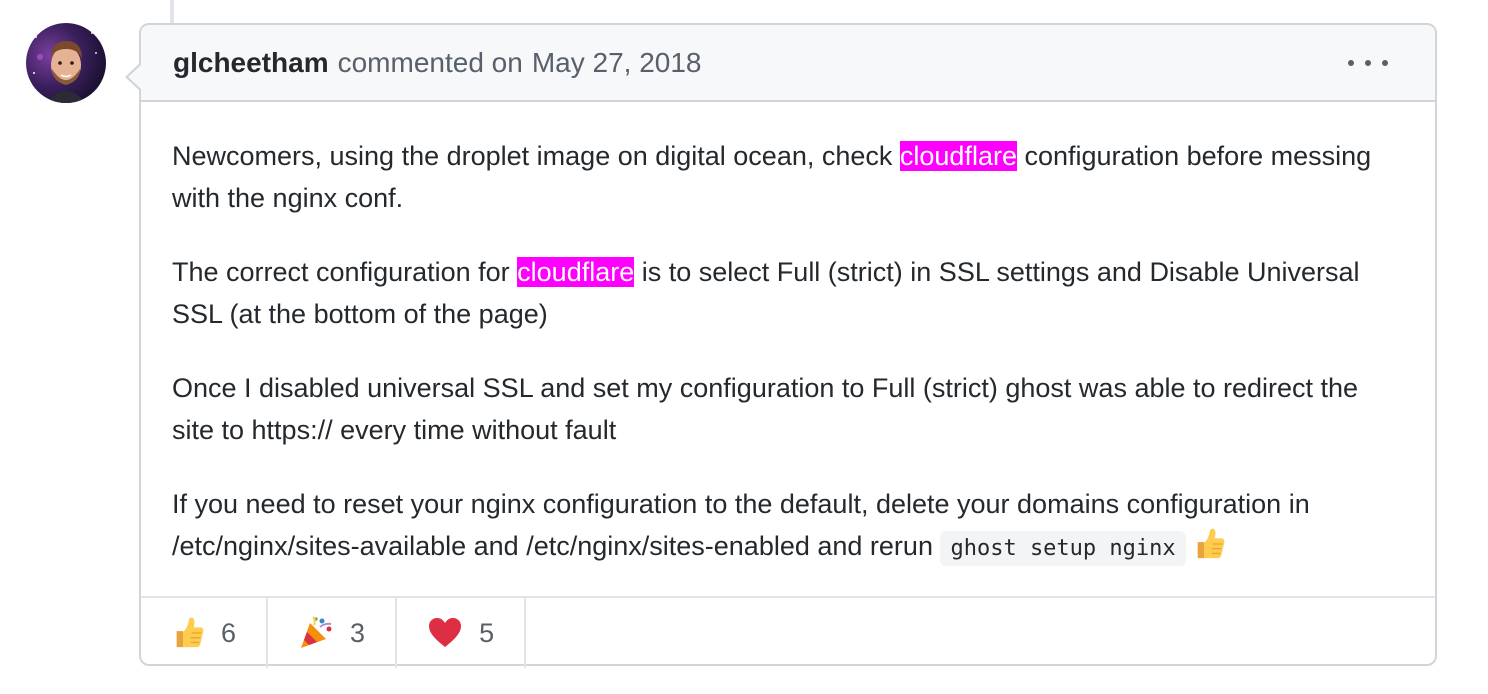 This screenshot has width=1488, height=694. Describe the element at coordinates (788, 63) in the screenshot. I see `comment-header: glcheetham commented on May 27, 2018` at that location.